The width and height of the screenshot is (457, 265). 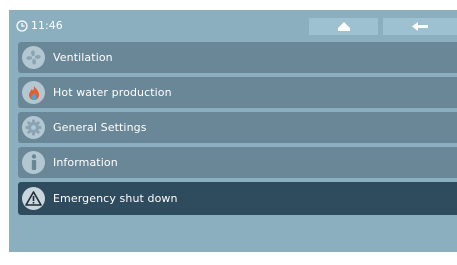 I want to click on home-icon, so click(x=343, y=26).